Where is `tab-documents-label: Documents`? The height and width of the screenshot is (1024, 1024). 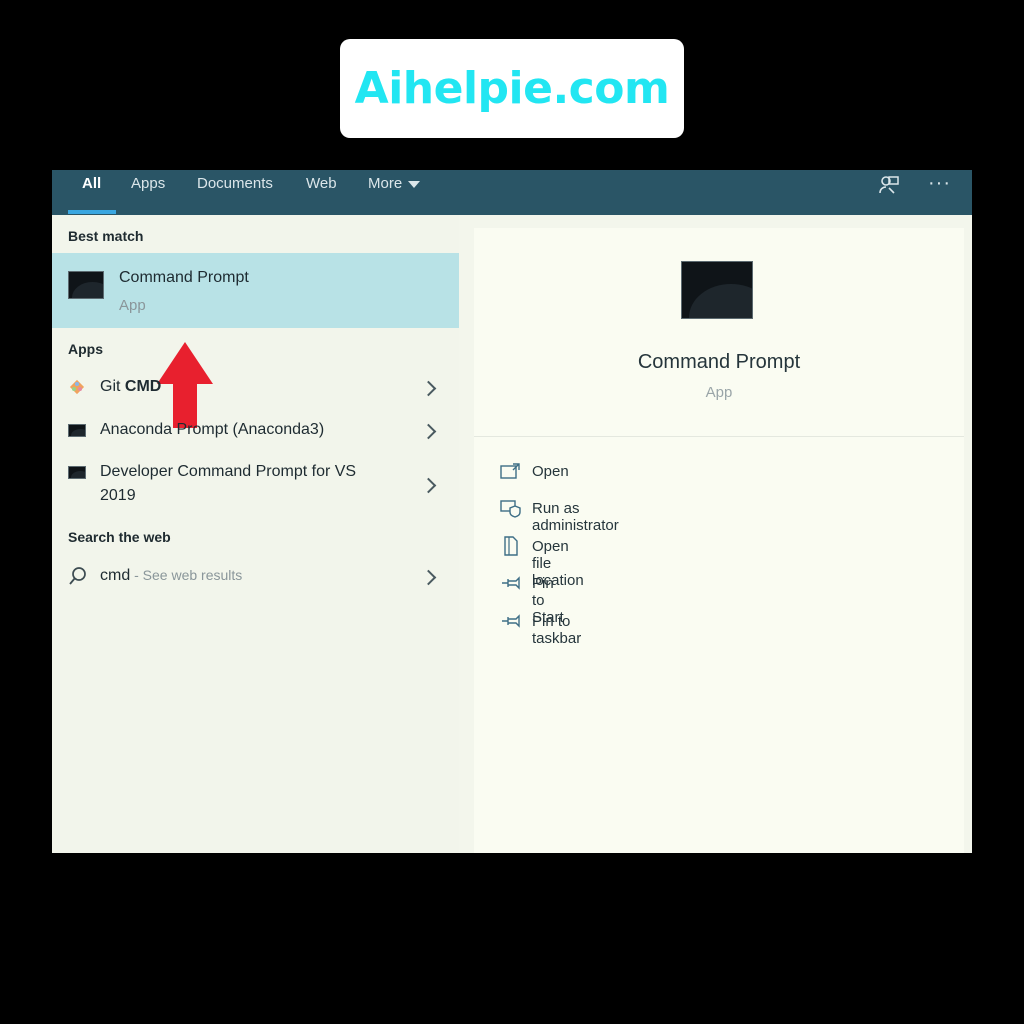 tab-documents-label: Documents is located at coordinates (235, 183).